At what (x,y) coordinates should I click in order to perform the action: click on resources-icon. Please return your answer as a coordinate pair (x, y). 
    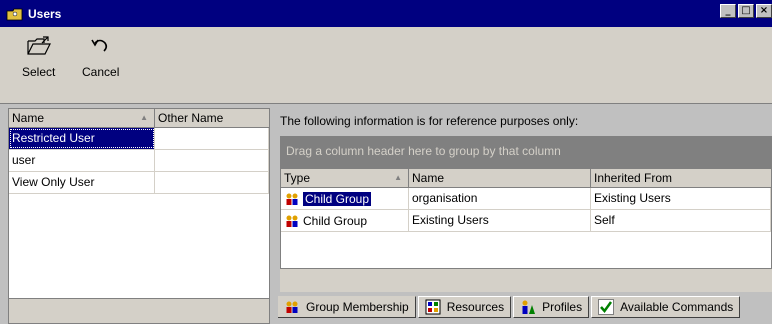
    Looking at the image, I should click on (433, 307).